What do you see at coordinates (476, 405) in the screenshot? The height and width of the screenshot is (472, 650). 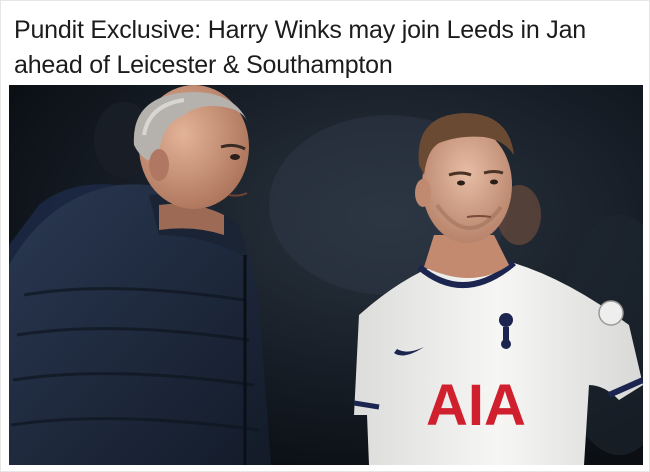 I see `shirt-sponsor-text: AIA` at bounding box center [476, 405].